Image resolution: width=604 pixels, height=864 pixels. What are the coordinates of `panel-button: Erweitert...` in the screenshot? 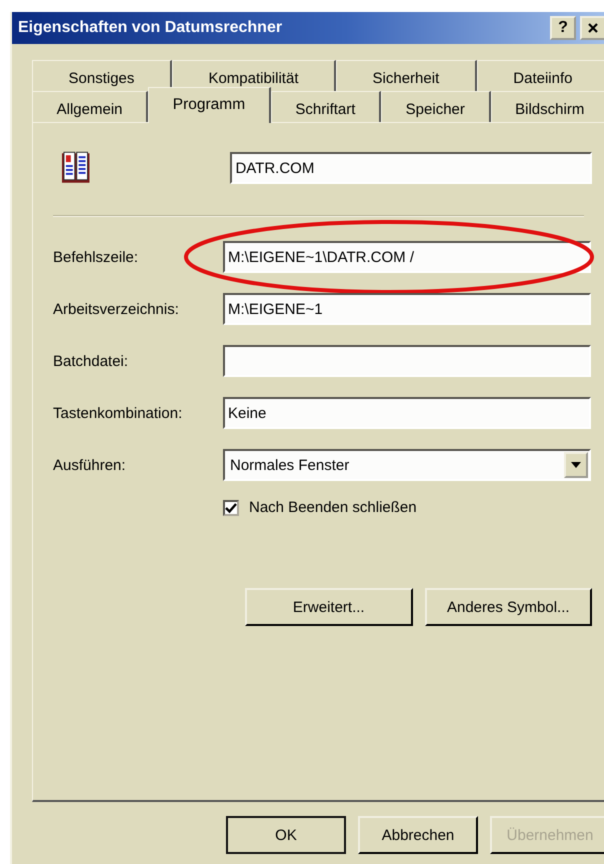 It's located at (328, 607).